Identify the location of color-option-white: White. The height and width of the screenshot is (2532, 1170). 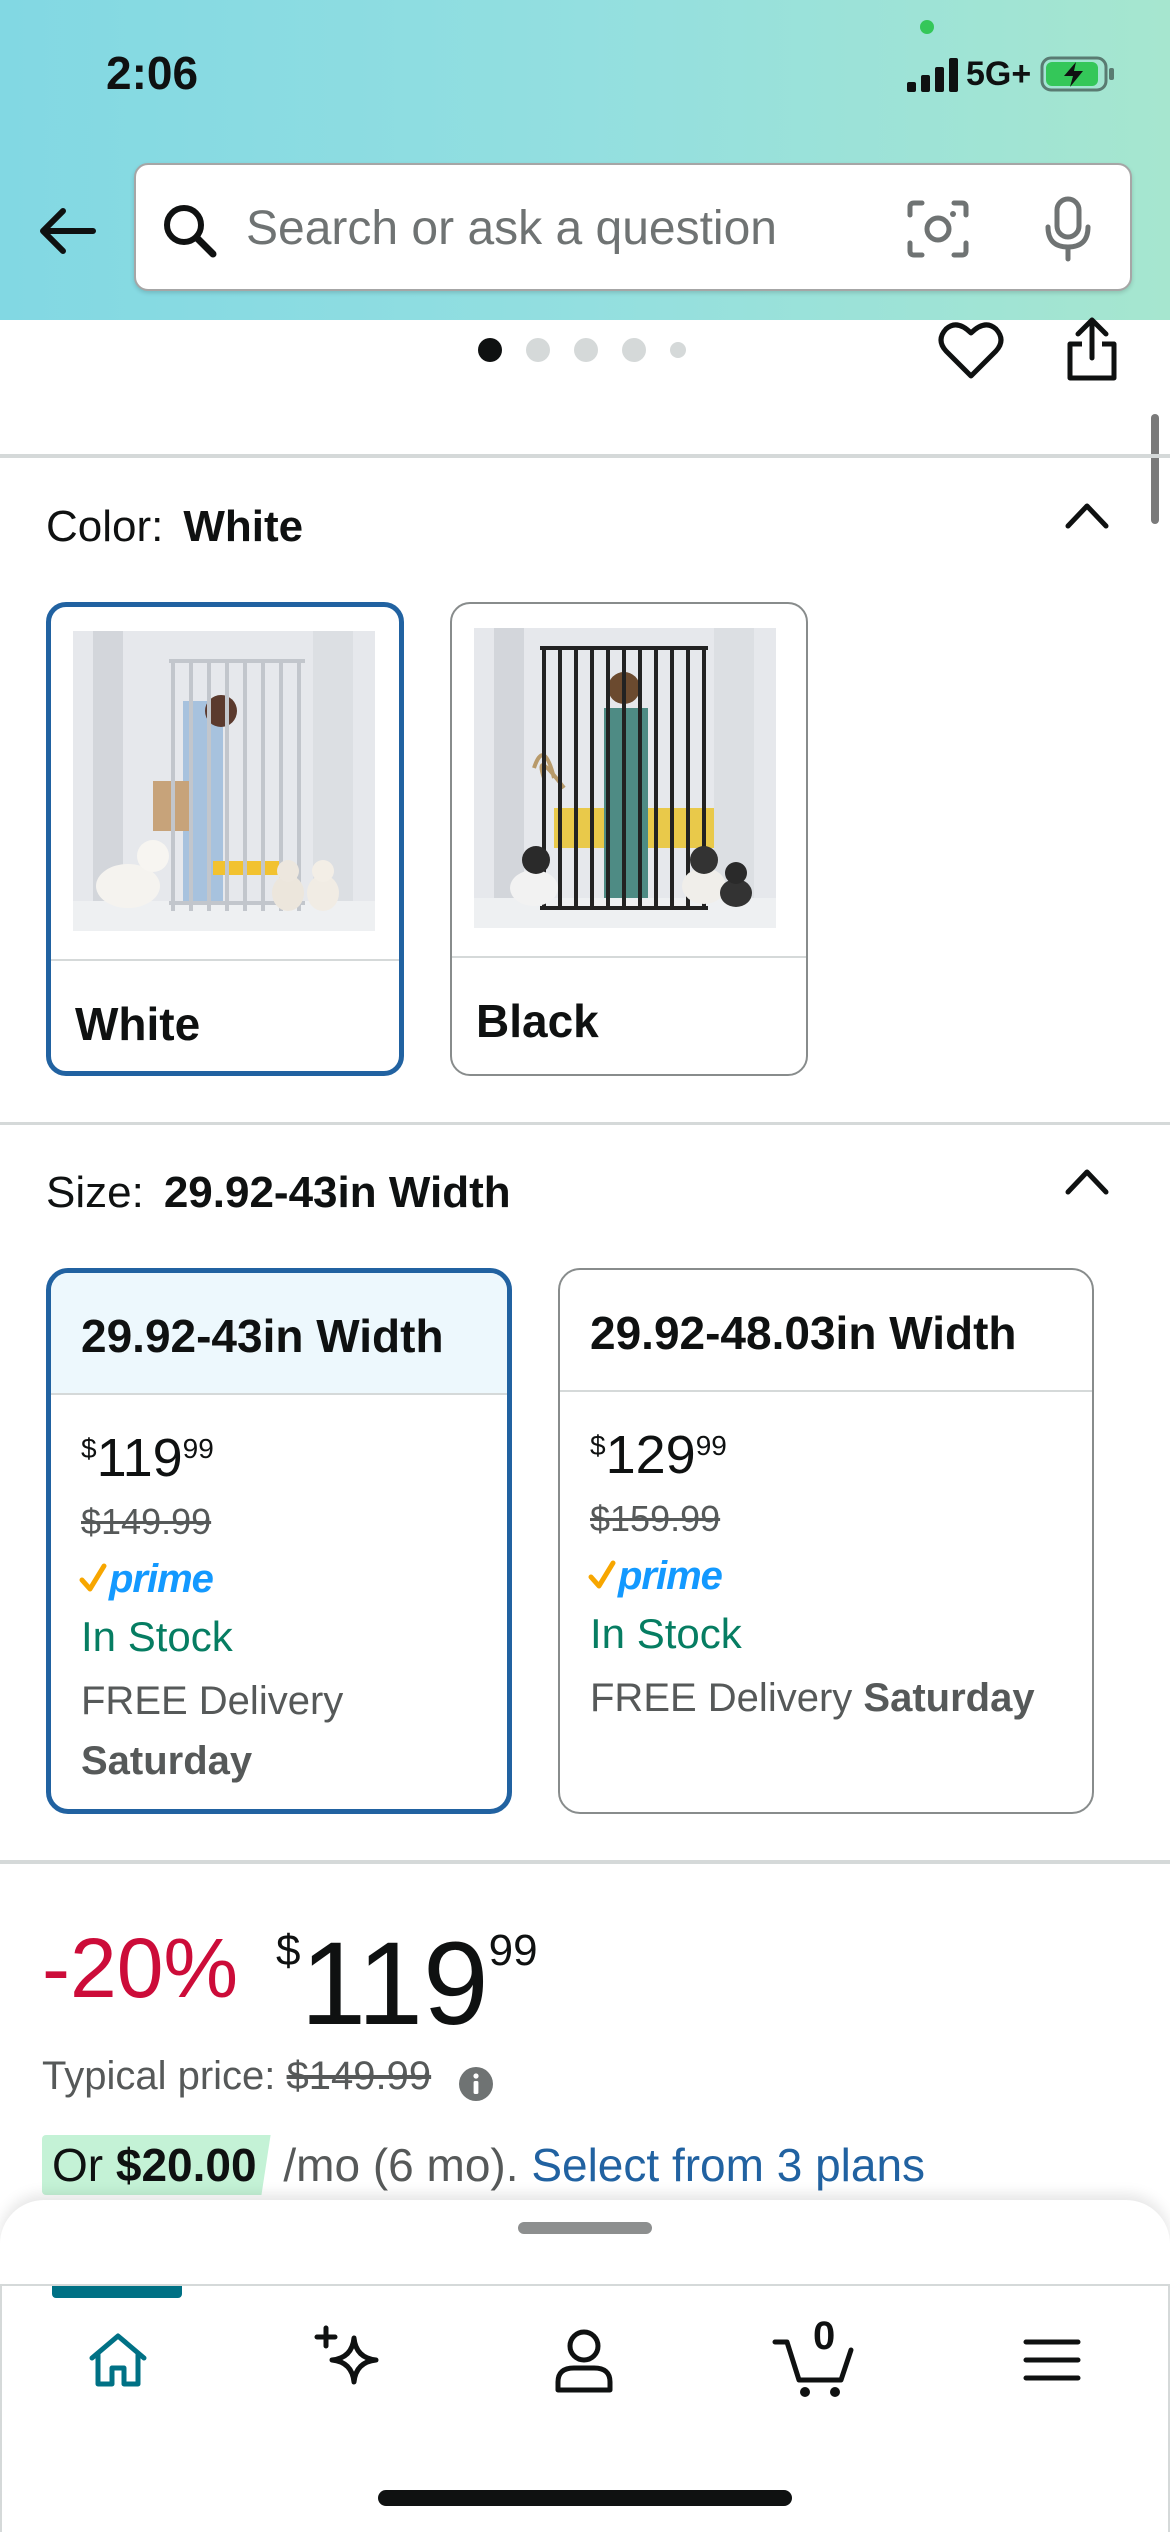
(225, 839).